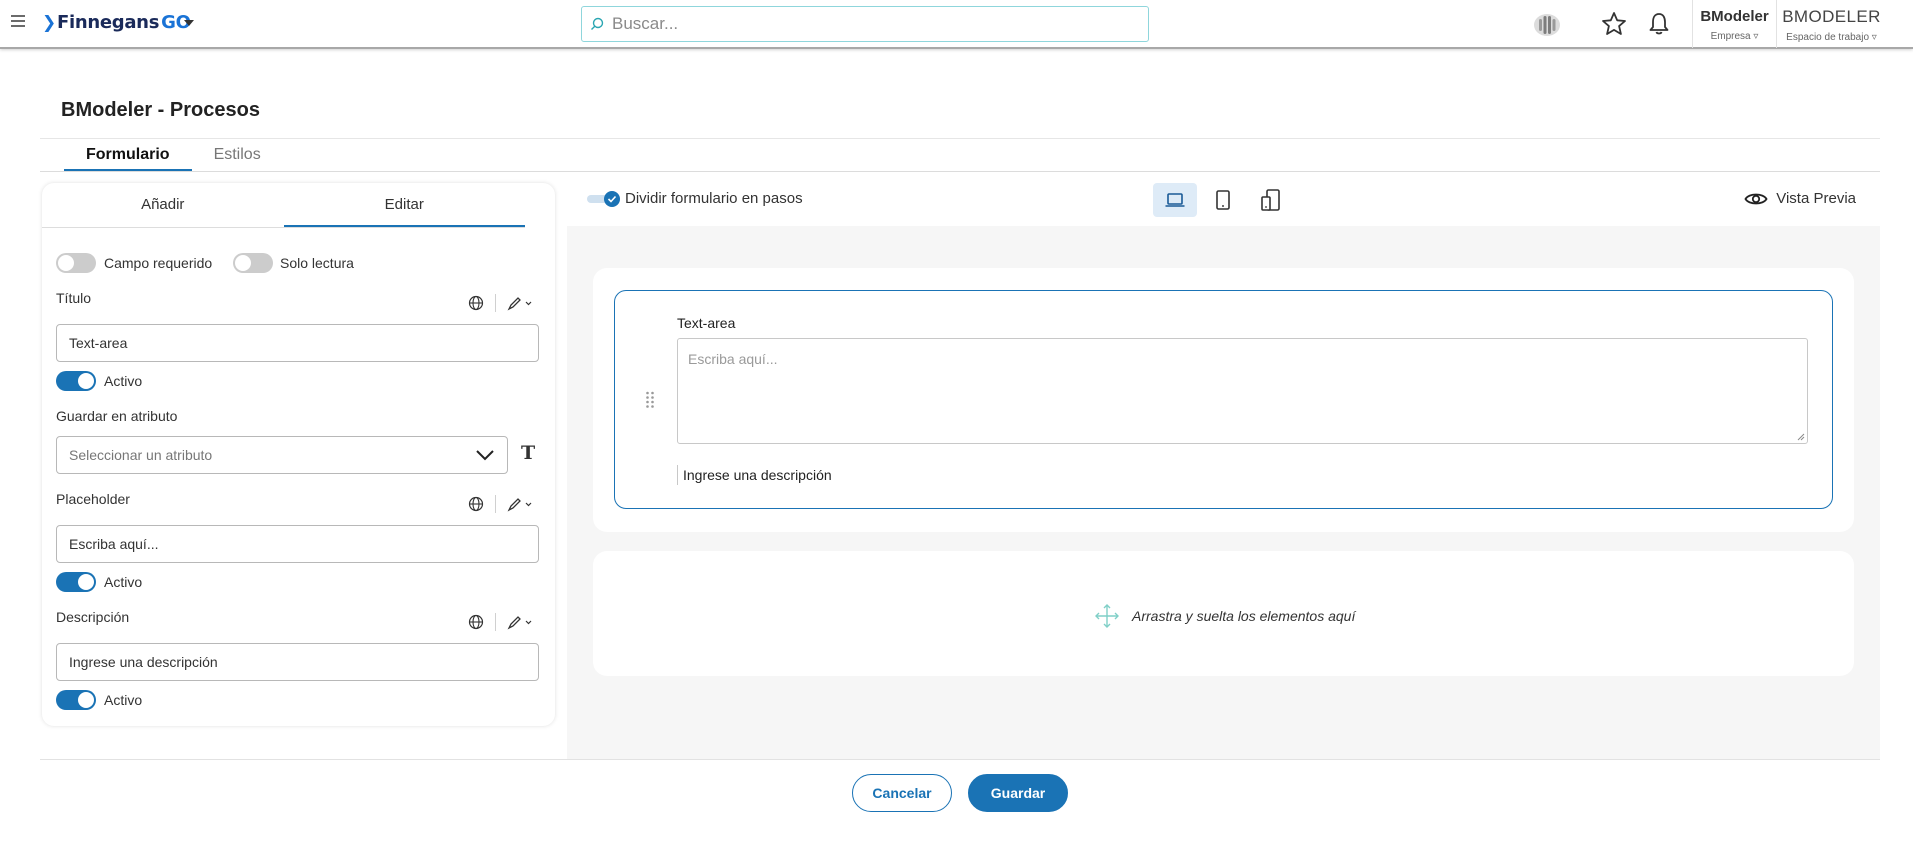  What do you see at coordinates (123, 381) in the screenshot?
I see `title-active-label: Activo` at bounding box center [123, 381].